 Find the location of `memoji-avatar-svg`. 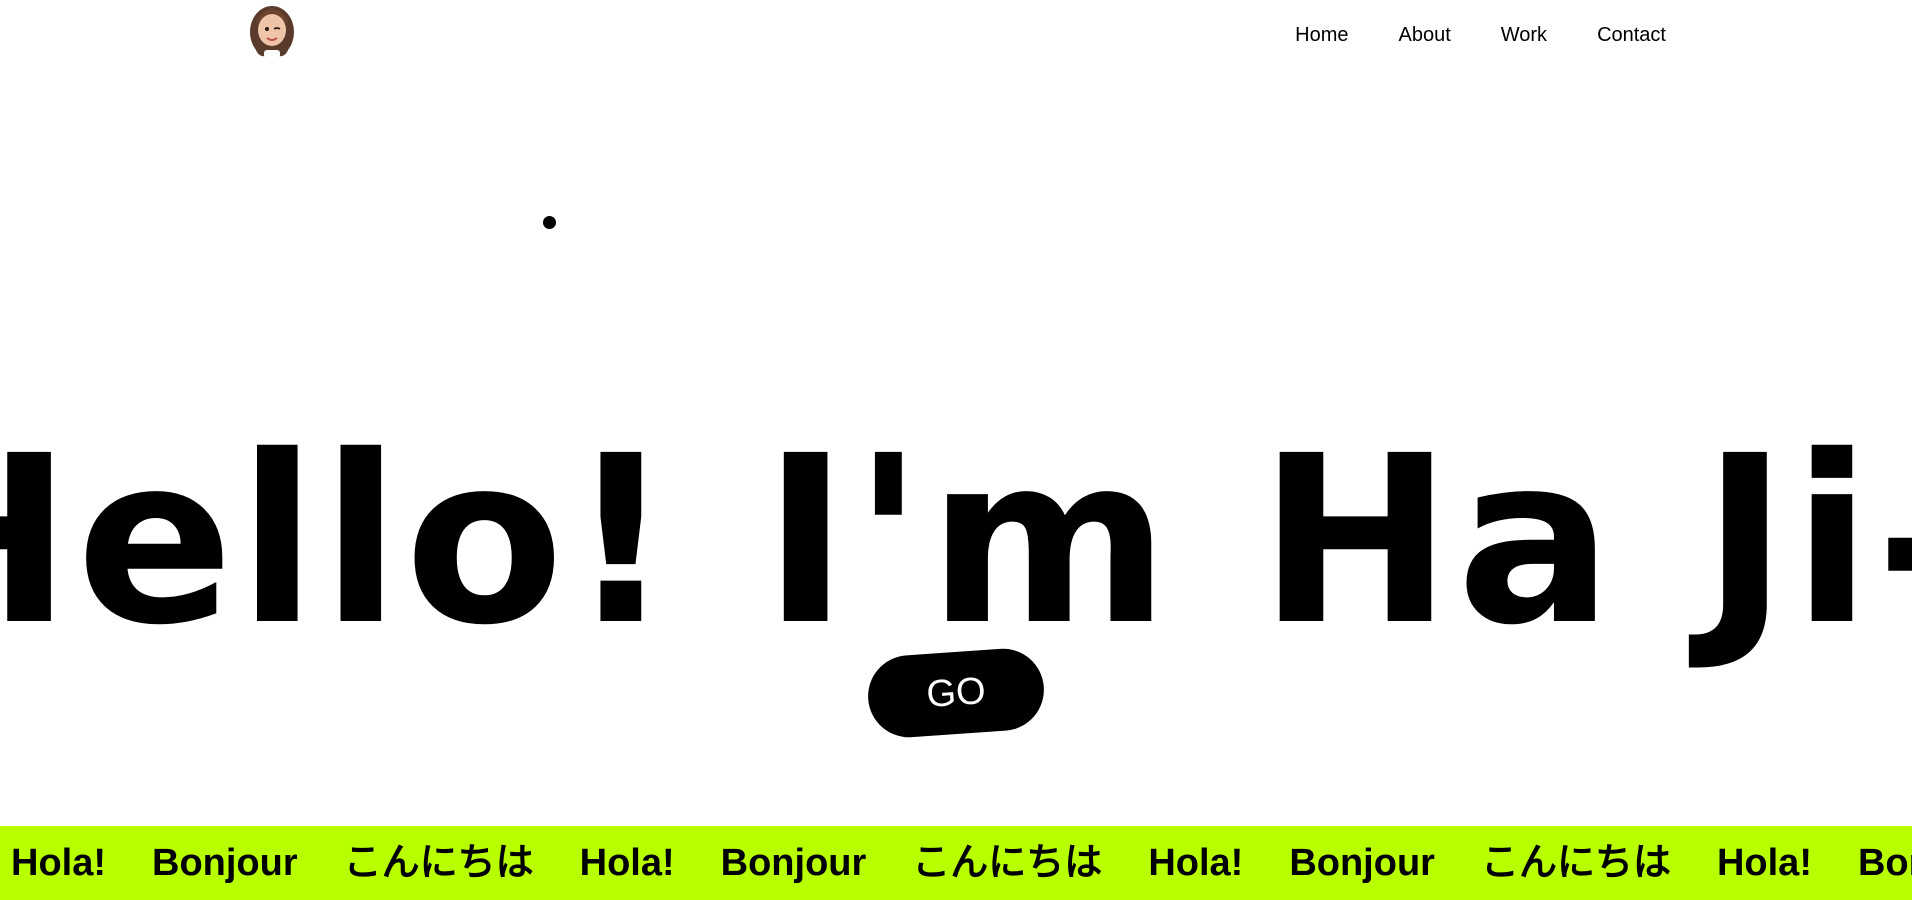

memoji-avatar-svg is located at coordinates (272, 32).